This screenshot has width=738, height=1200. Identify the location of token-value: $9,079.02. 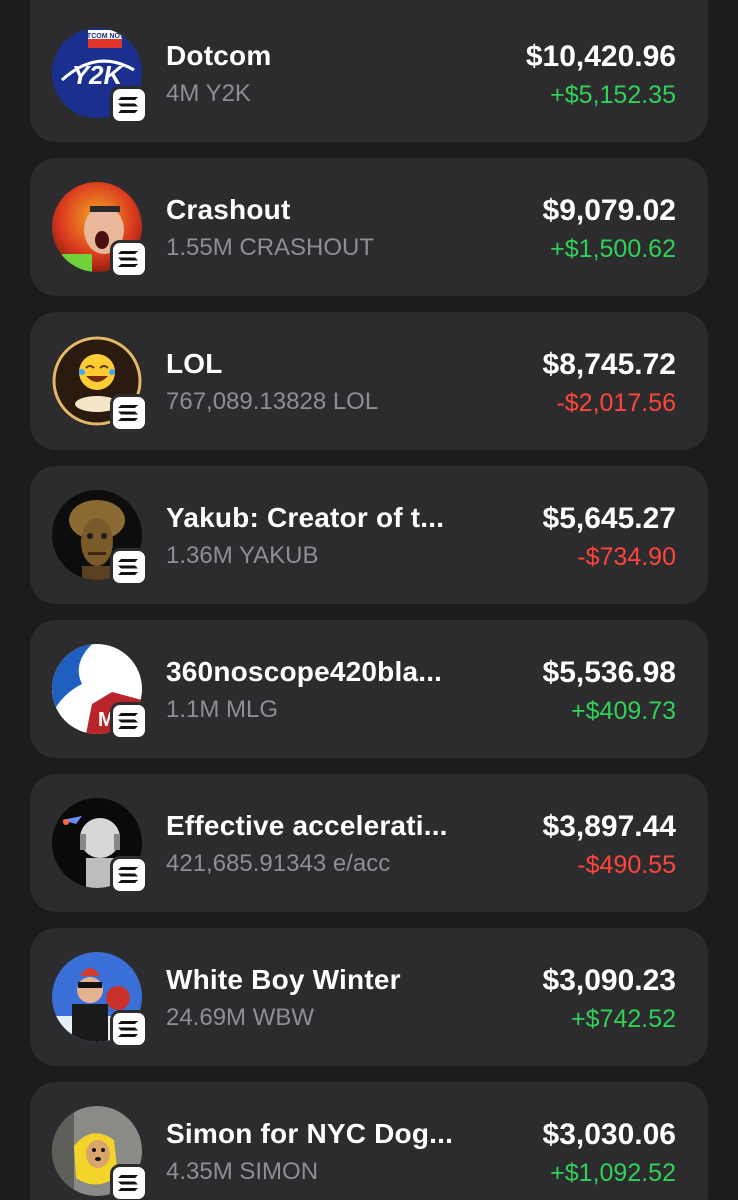
(609, 210).